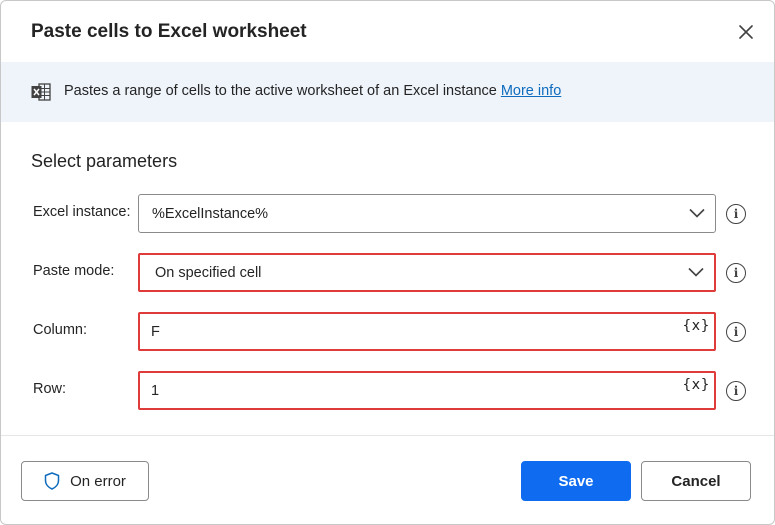 The image size is (775, 525). I want to click on paste-mode-label: Paste mode:, so click(74, 271).